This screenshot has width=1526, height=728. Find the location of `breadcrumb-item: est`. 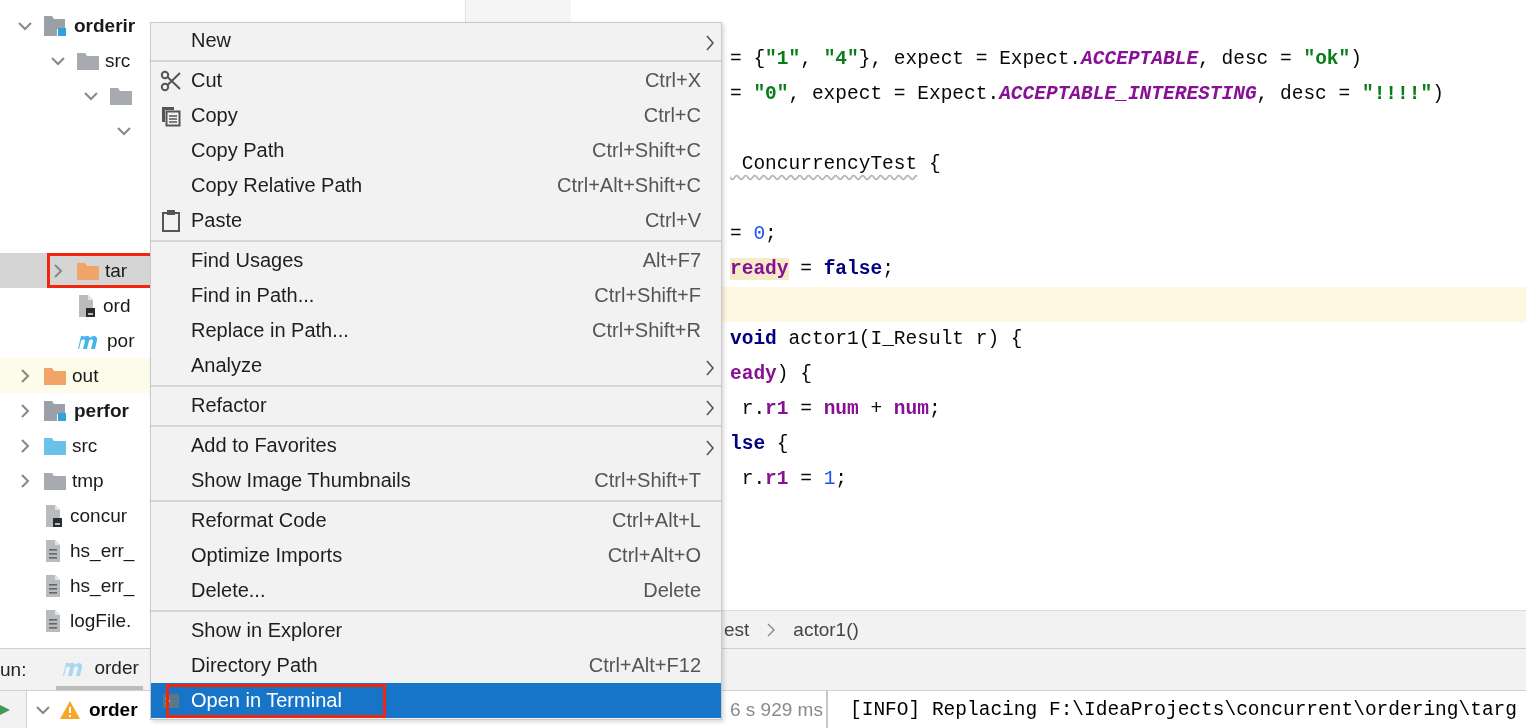

breadcrumb-item: est is located at coordinates (737, 629).